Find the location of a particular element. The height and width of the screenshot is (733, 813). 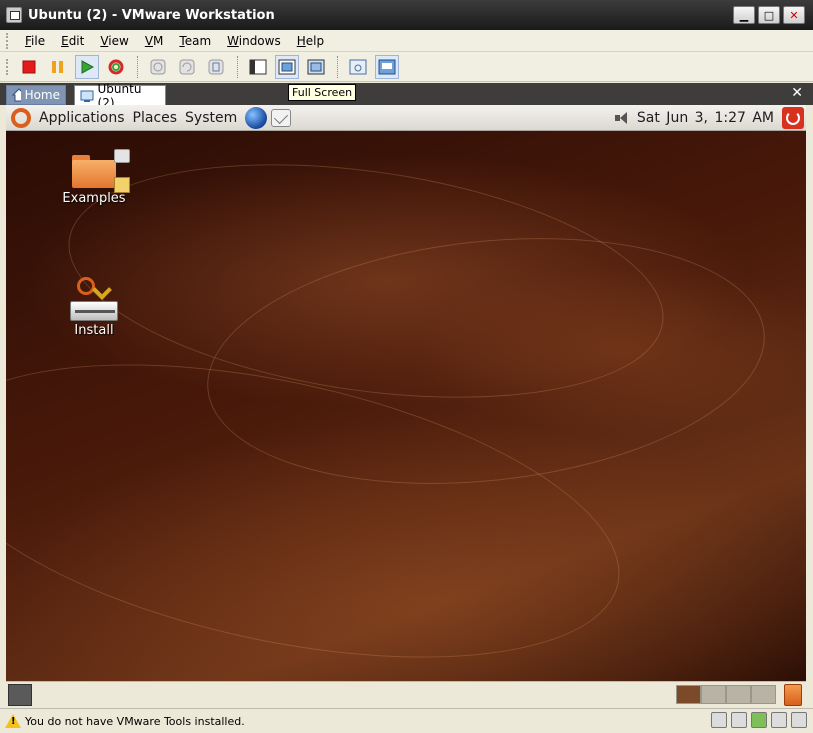

places-menu: Places is located at coordinates (155, 118).